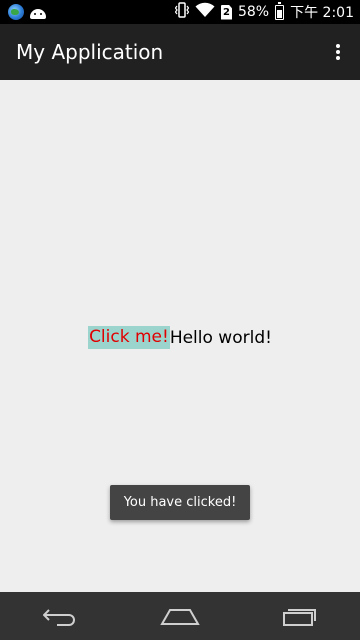 This screenshot has height=640, width=360. What do you see at coordinates (90, 52) in the screenshot?
I see `app-title: My Application` at bounding box center [90, 52].